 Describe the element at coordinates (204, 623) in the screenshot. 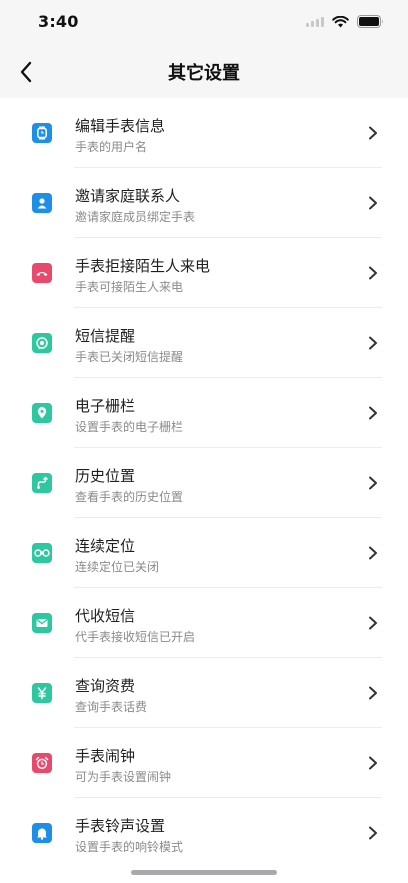

I see `item-proxy-sms: 代收短信 代手表接收短信已开启` at that location.